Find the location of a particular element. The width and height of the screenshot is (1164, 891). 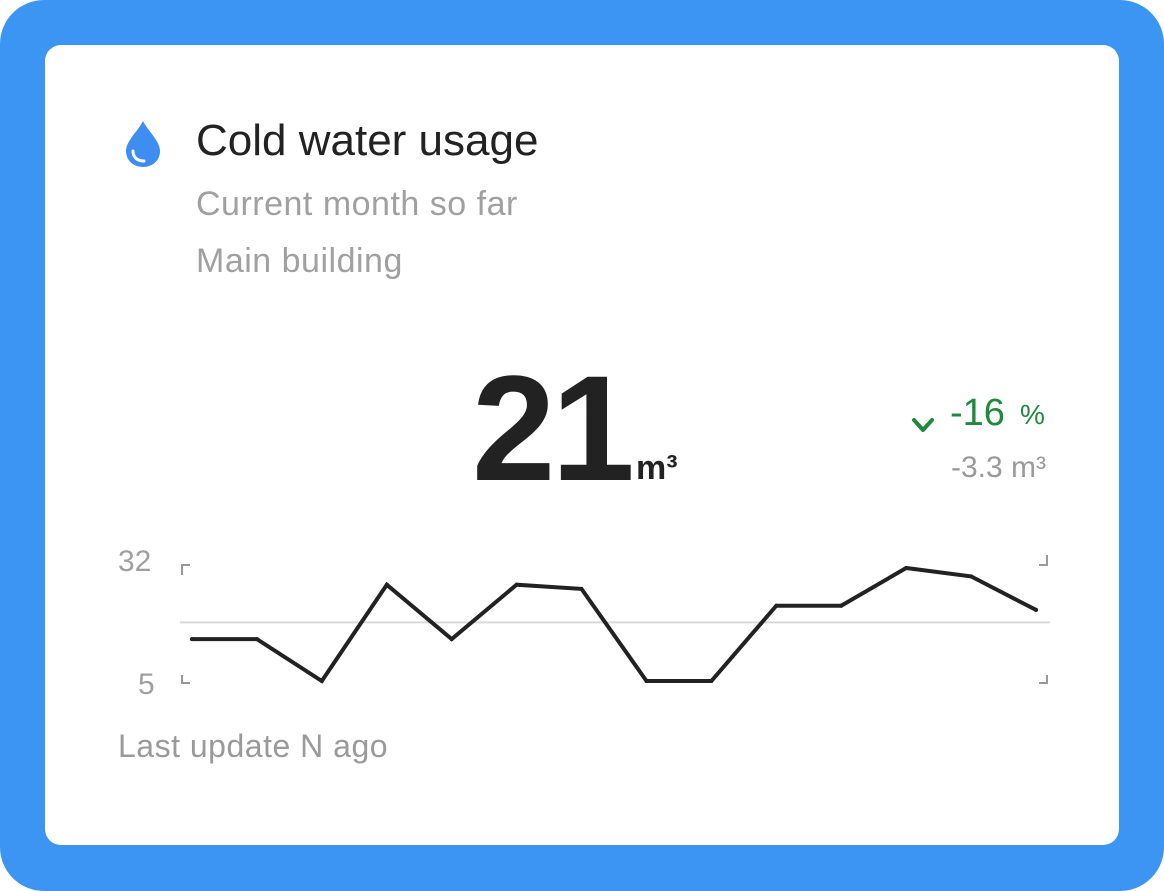

corner-mark-top-left is located at coordinates (185, 569).